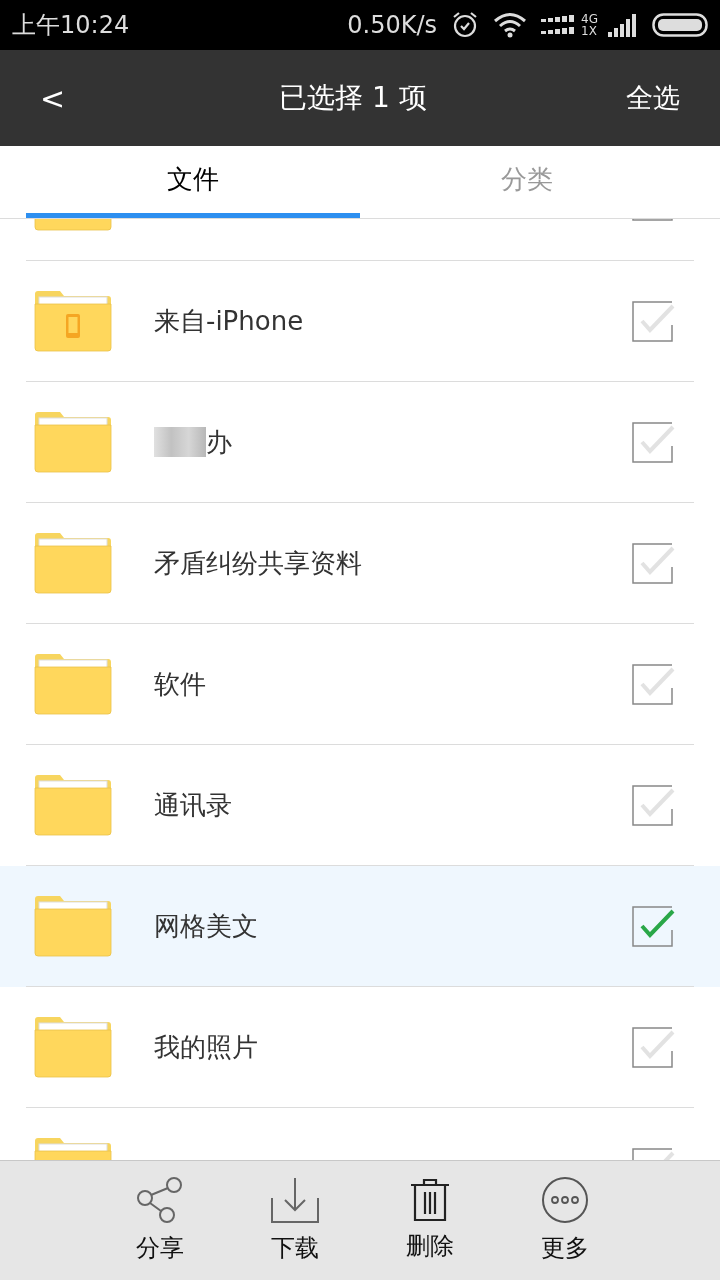 This screenshot has height=1280, width=720. I want to click on action-button: 分享, so click(159, 1220).